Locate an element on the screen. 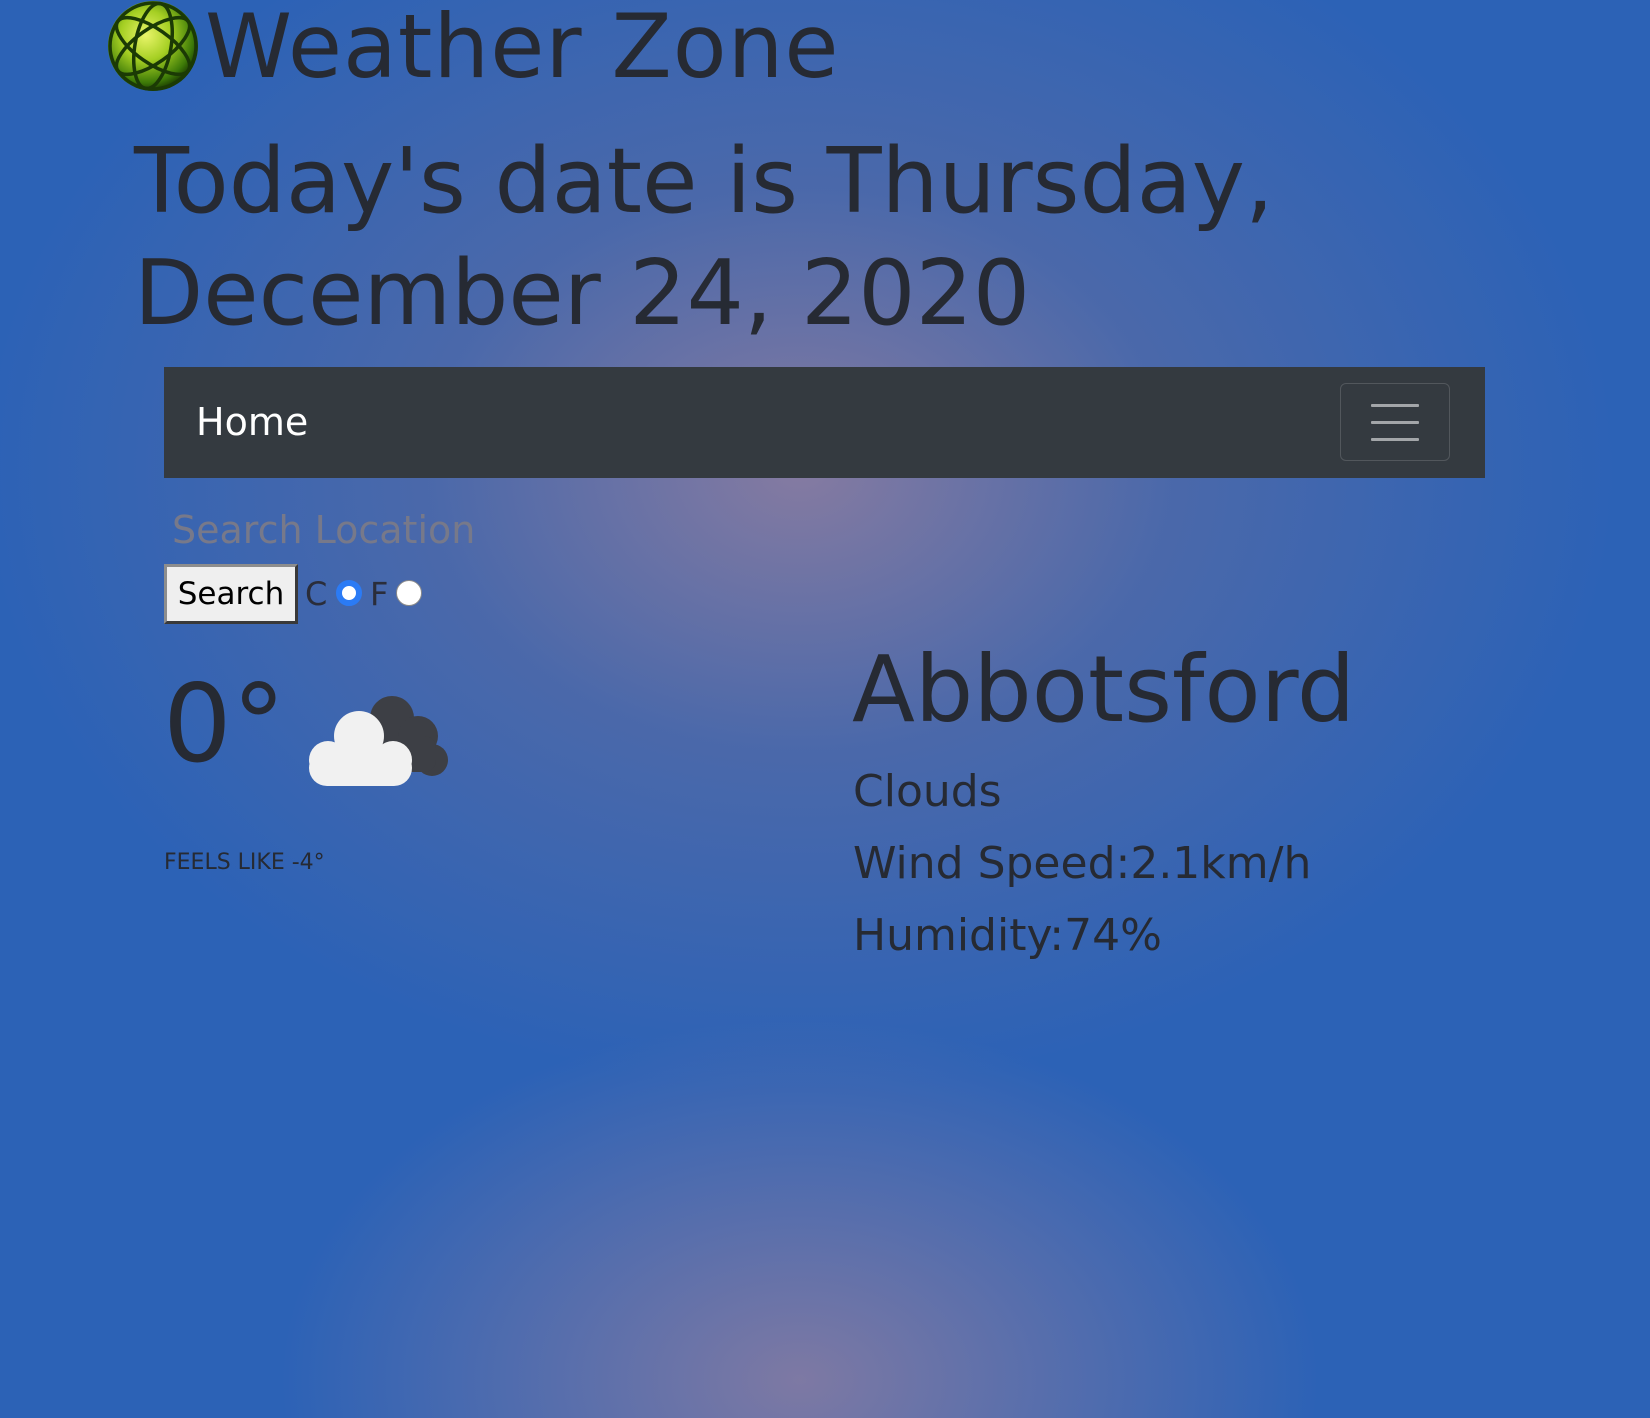 Image resolution: width=1650 pixels, height=1418 pixels. app-title: Weather Zone is located at coordinates (522, 49).